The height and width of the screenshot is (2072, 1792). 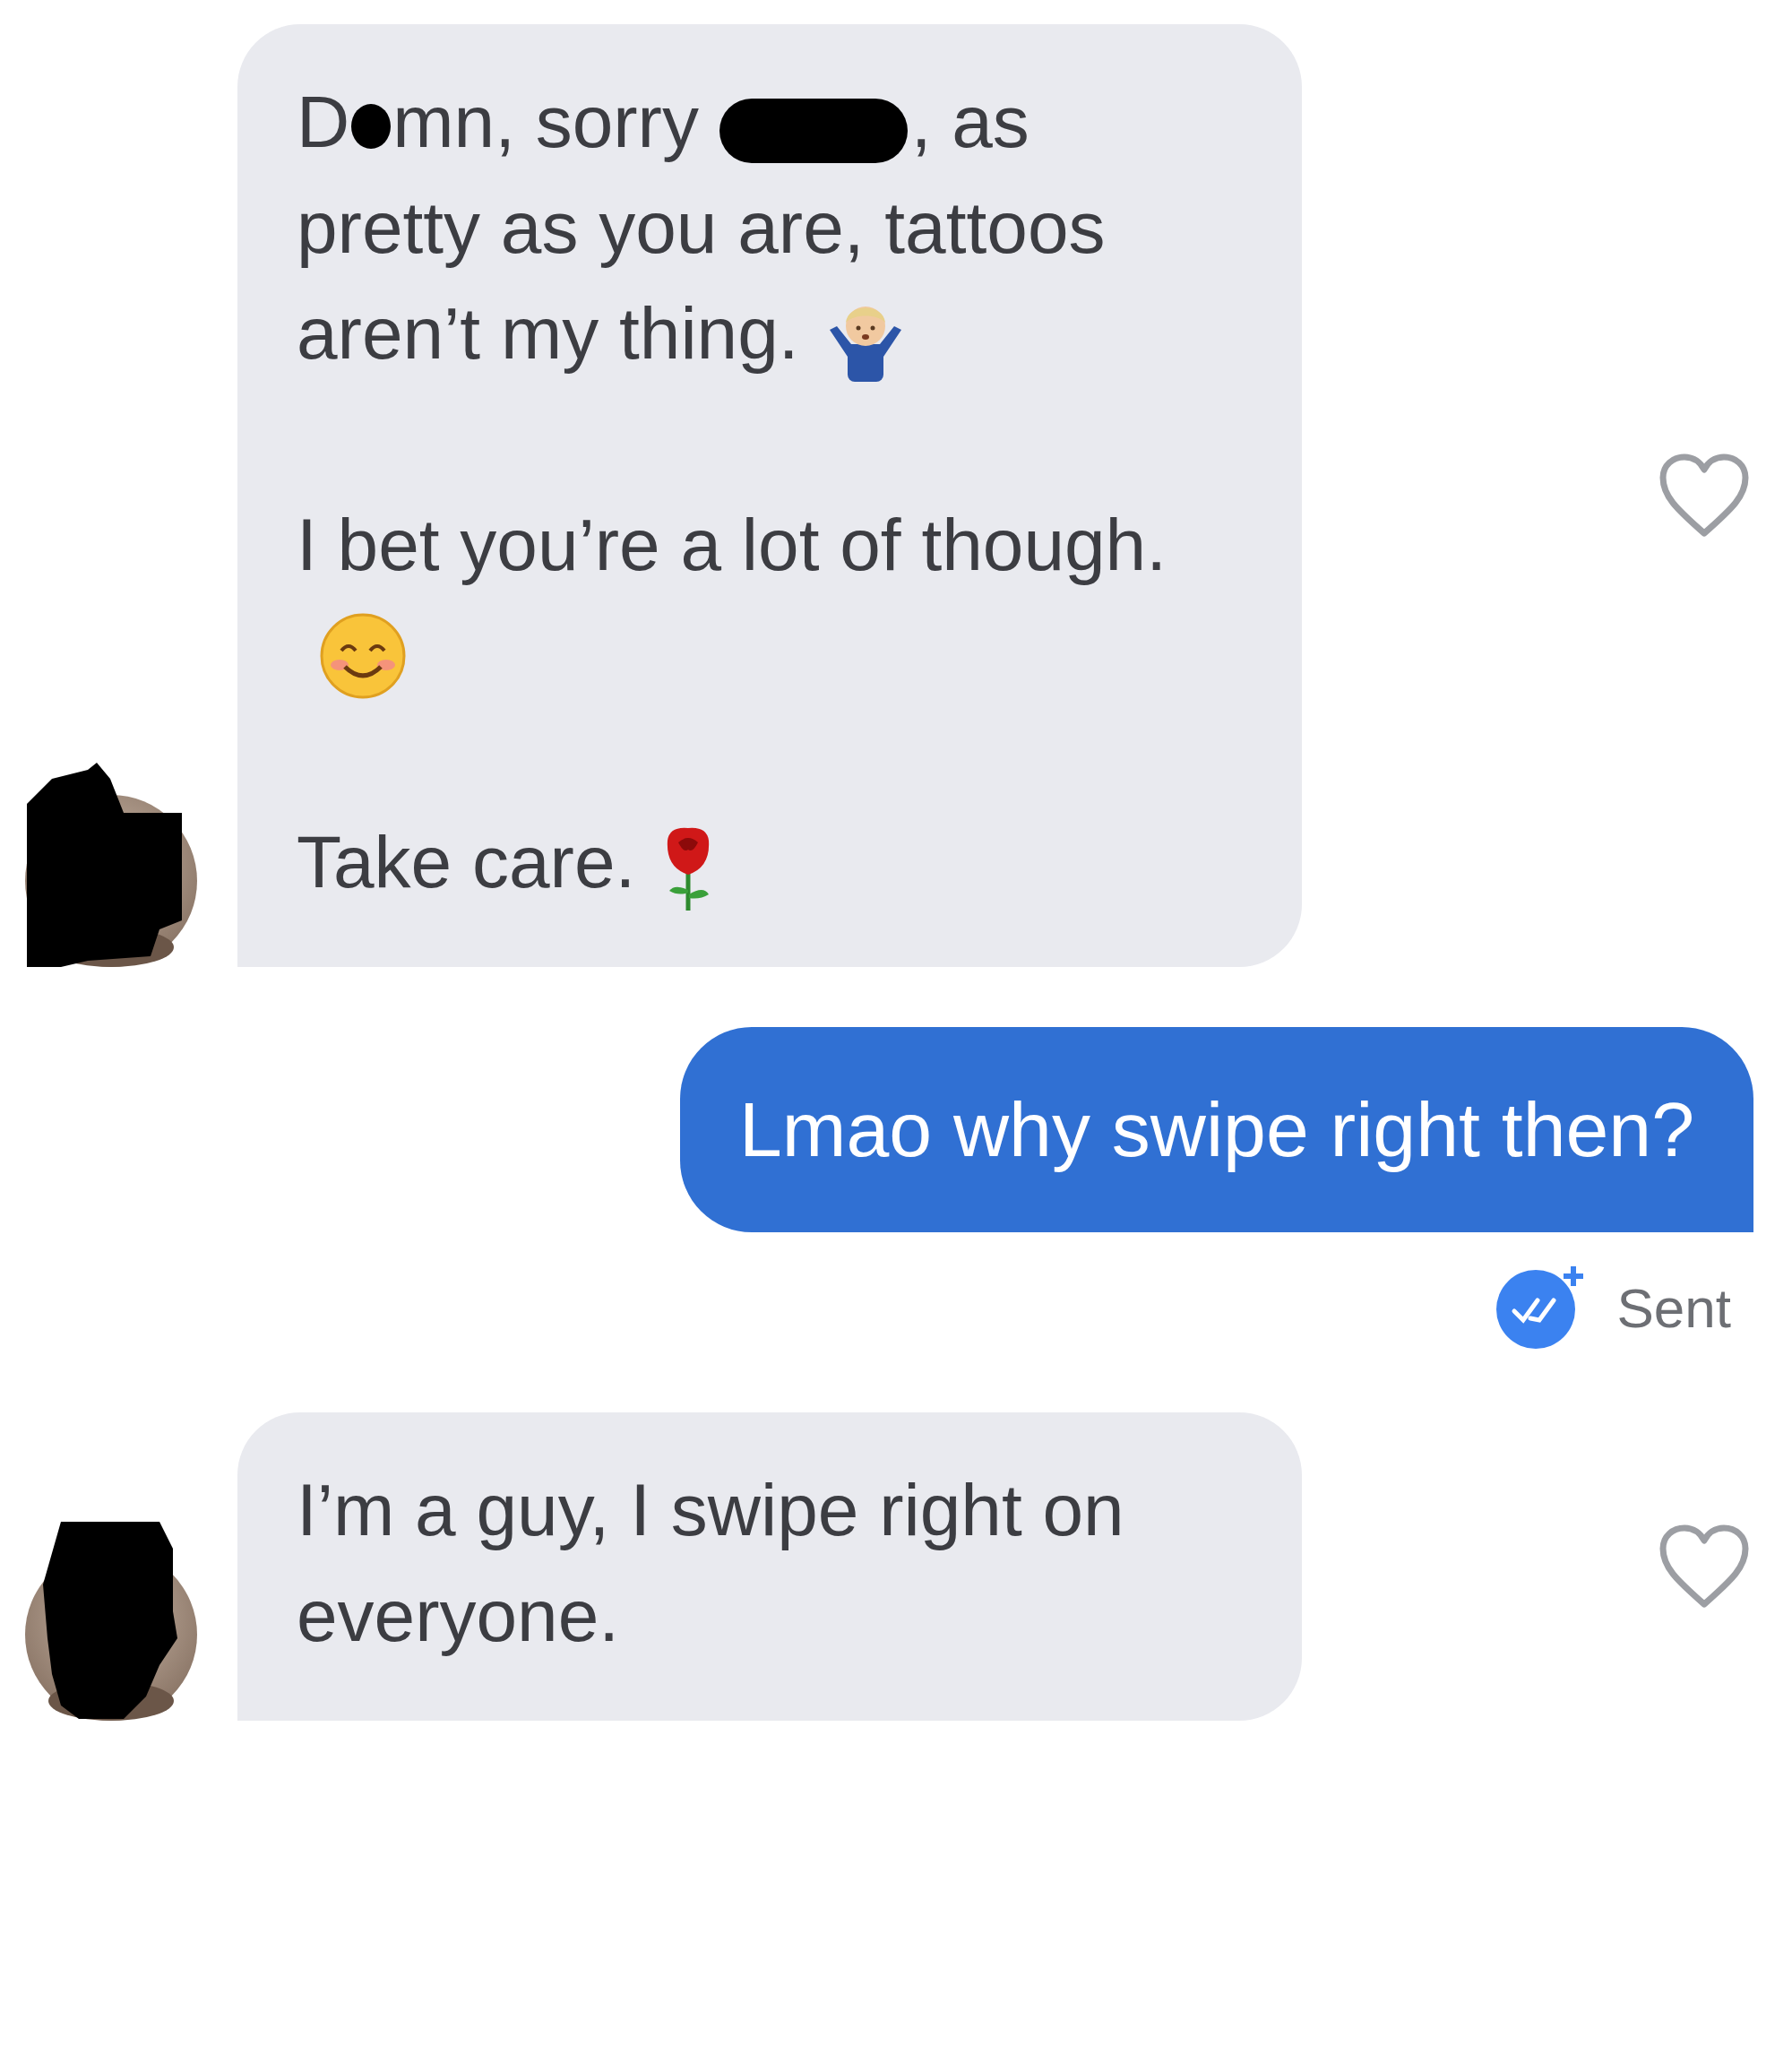 What do you see at coordinates (546, 121) in the screenshot?
I see `message-text: mn, sorry` at bounding box center [546, 121].